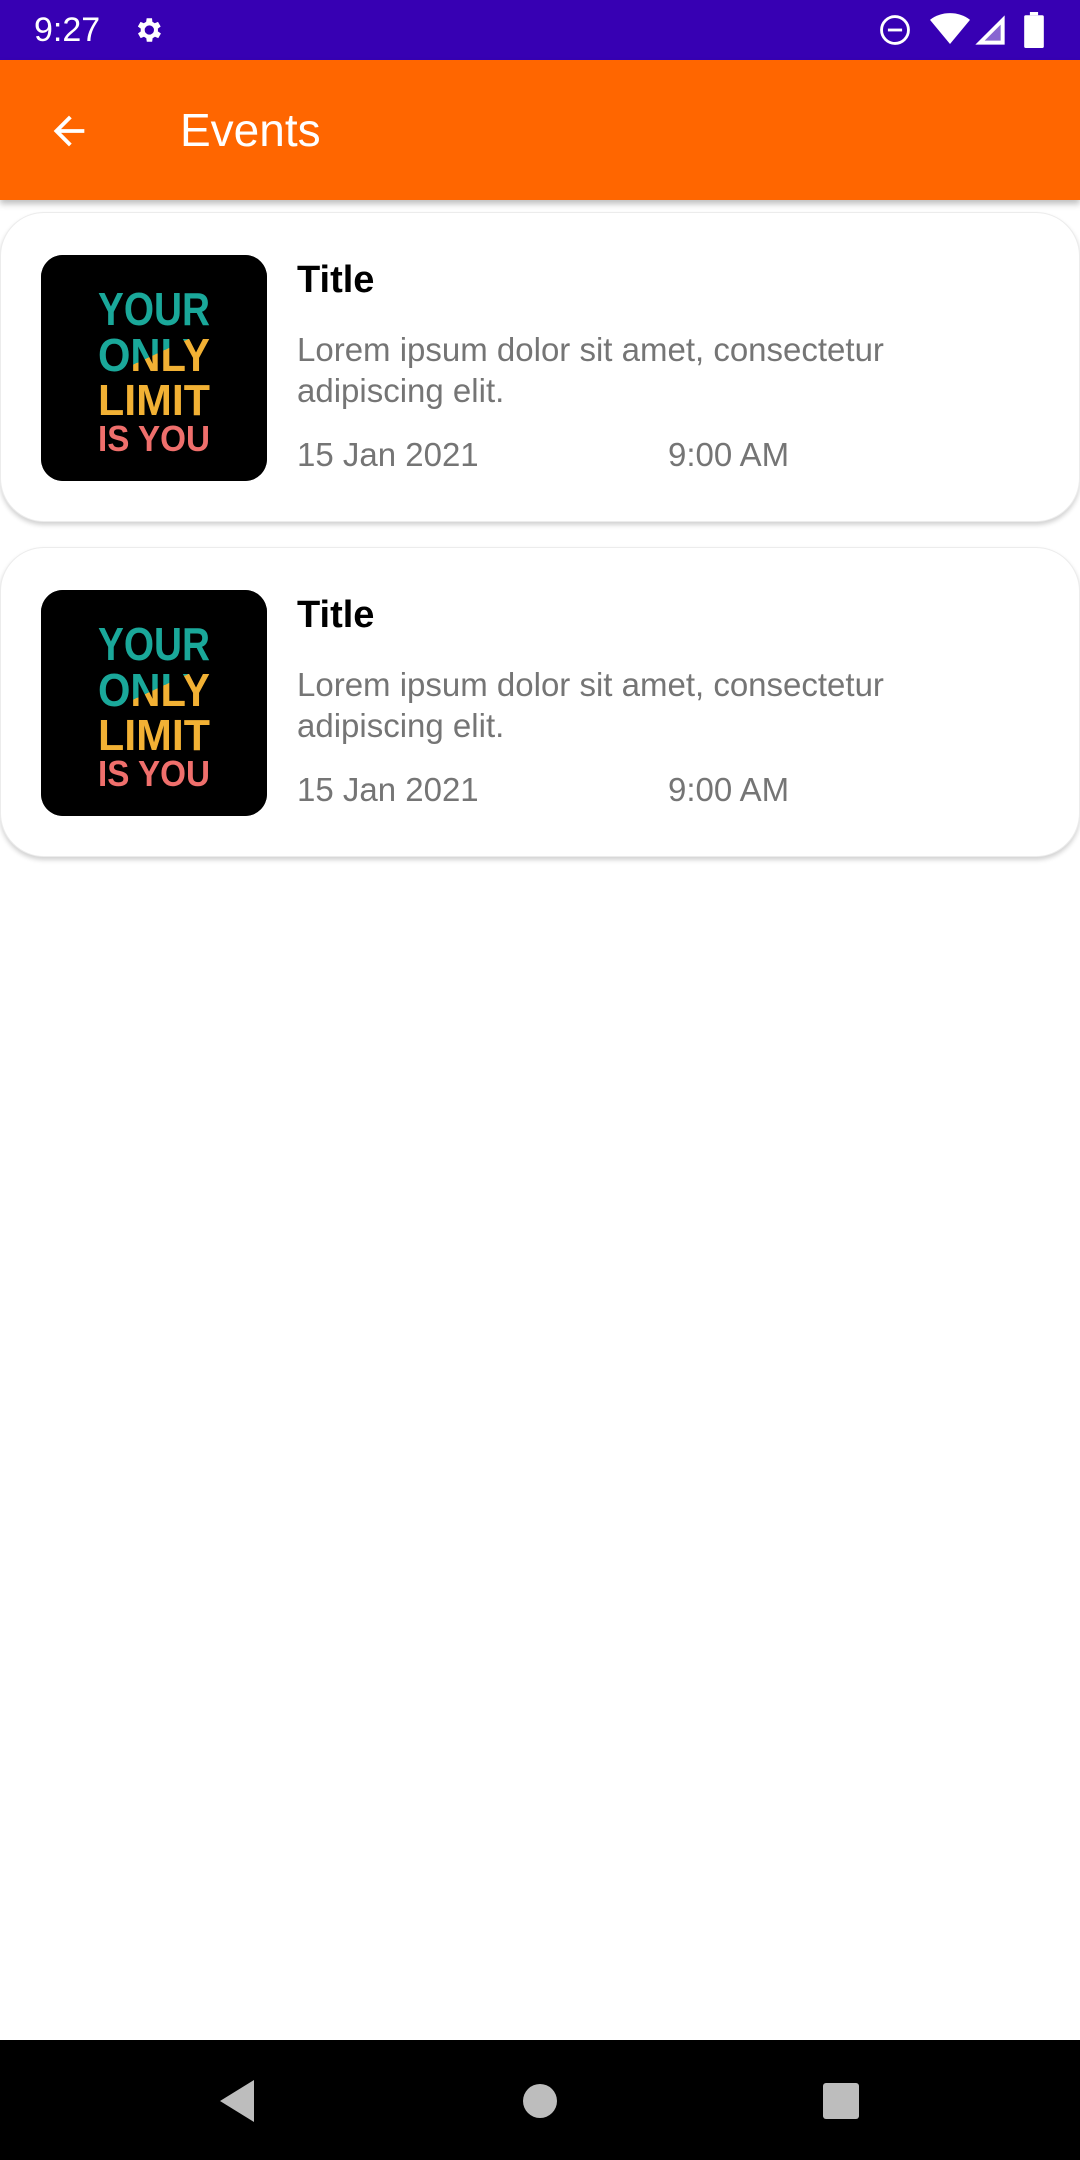  What do you see at coordinates (149, 30) in the screenshot?
I see `settings-icon` at bounding box center [149, 30].